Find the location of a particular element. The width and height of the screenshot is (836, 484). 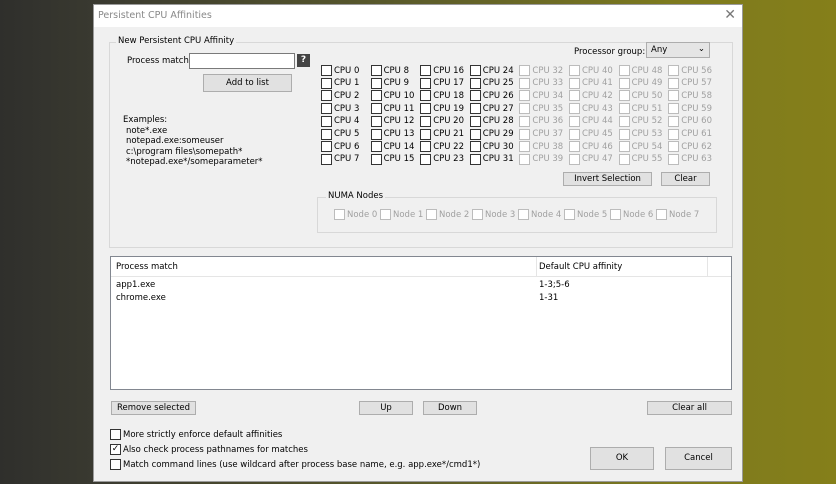

checkbox-label: CPU 25 is located at coordinates (498, 83).